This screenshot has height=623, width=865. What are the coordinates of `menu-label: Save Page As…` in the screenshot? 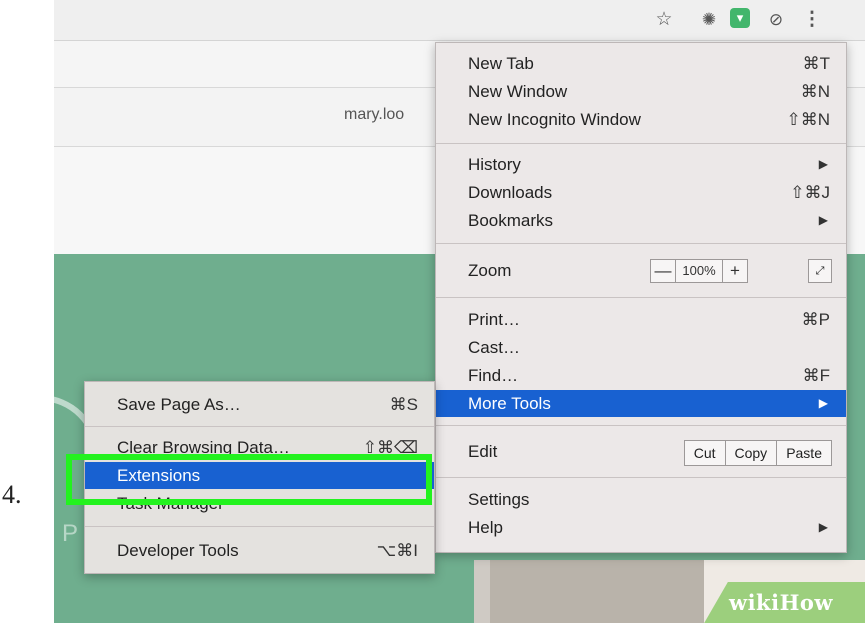 It's located at (179, 404).